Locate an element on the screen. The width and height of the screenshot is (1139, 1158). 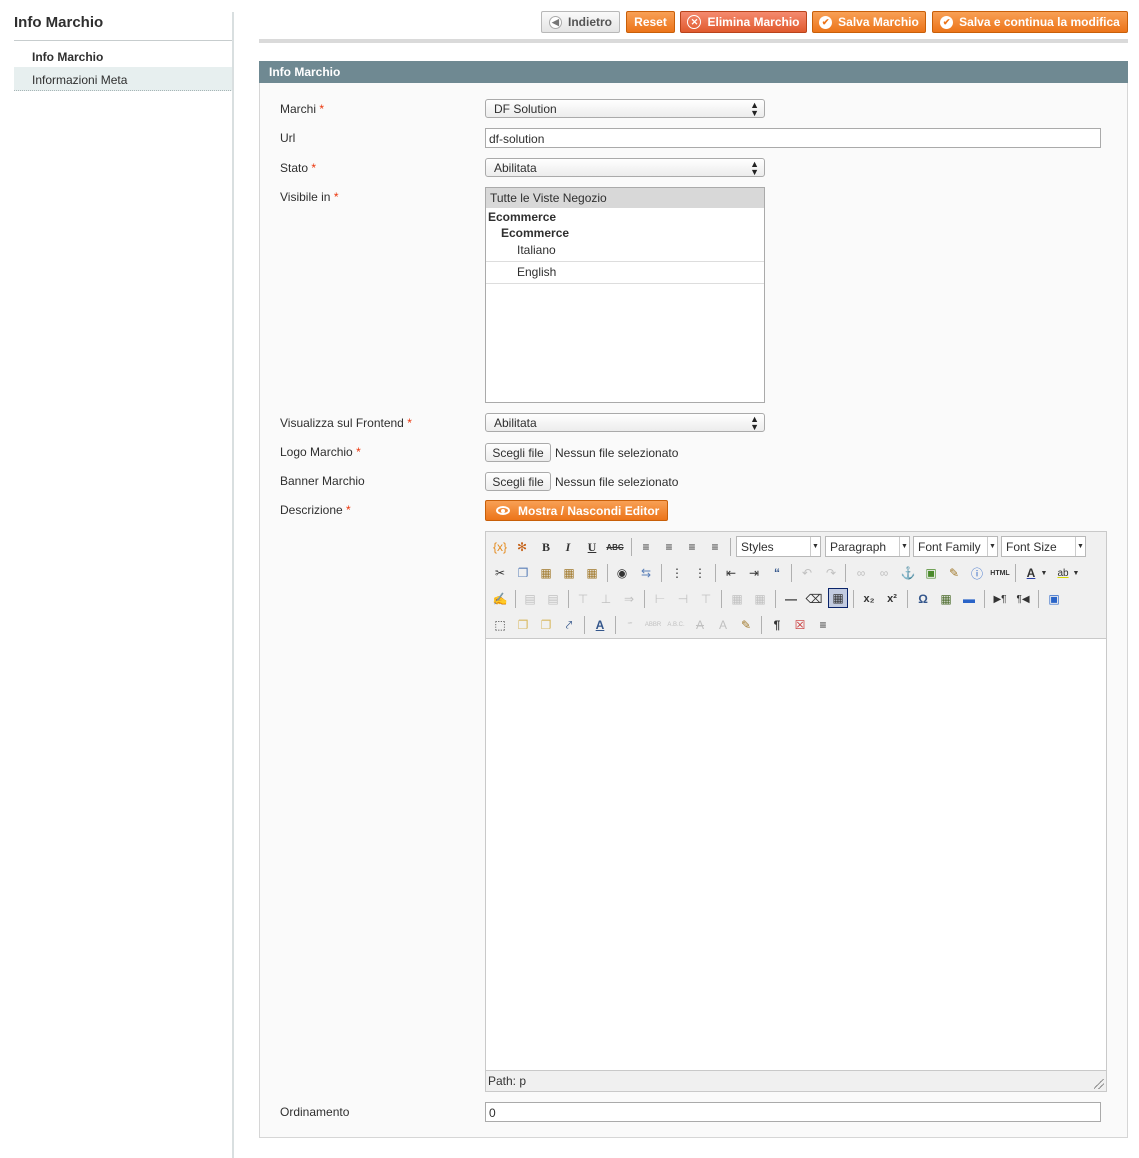
insert-row-after-icon: ⊥ is located at coordinates (606, 599).